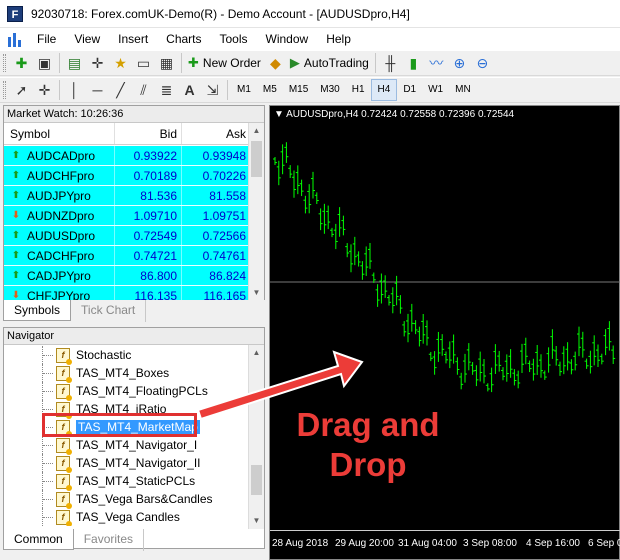 This screenshot has height=560, width=620. I want to click on caption-line-1: Drag and, so click(368, 424).